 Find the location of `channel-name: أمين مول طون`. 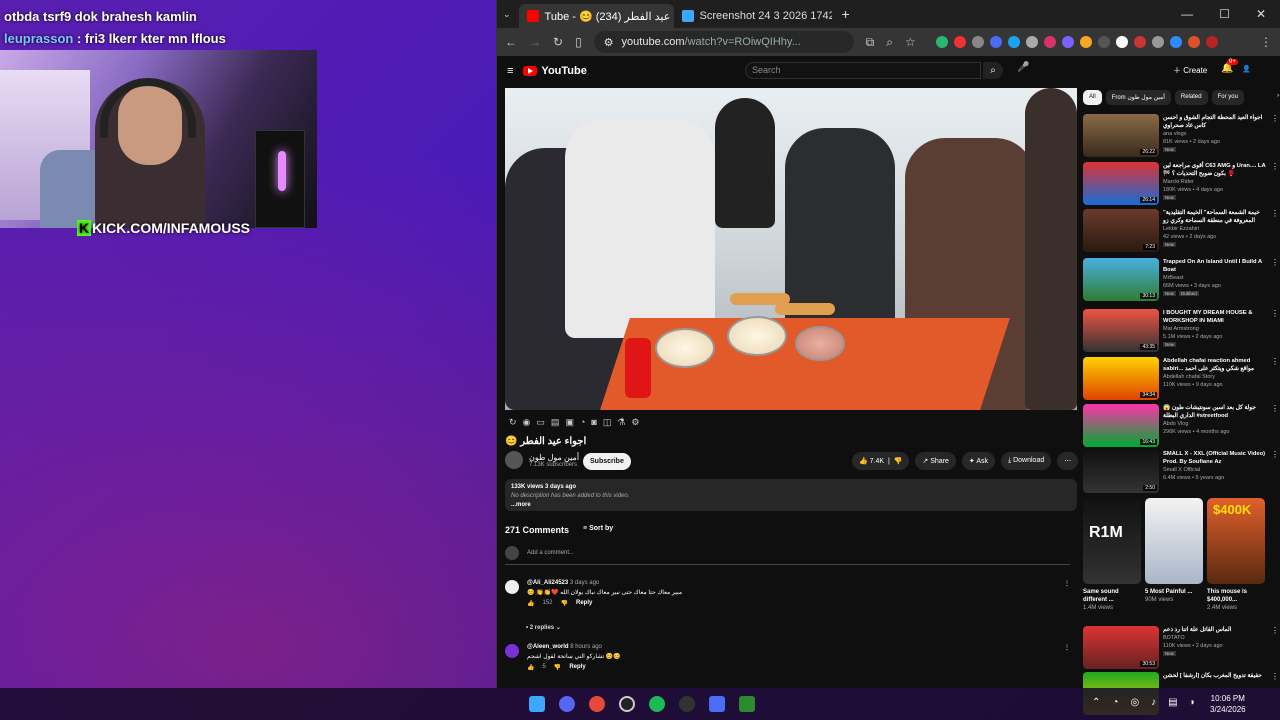

channel-name: أمين مول طون is located at coordinates (554, 457).